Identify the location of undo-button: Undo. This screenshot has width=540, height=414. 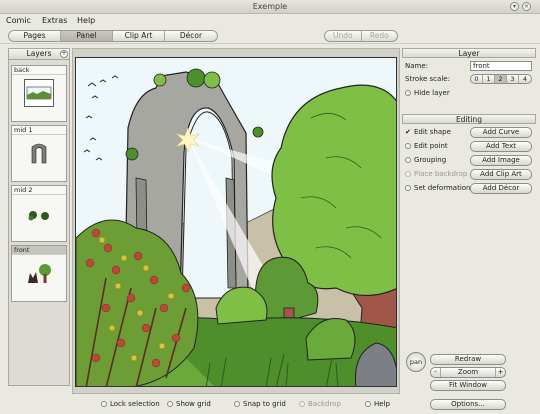
(343, 36).